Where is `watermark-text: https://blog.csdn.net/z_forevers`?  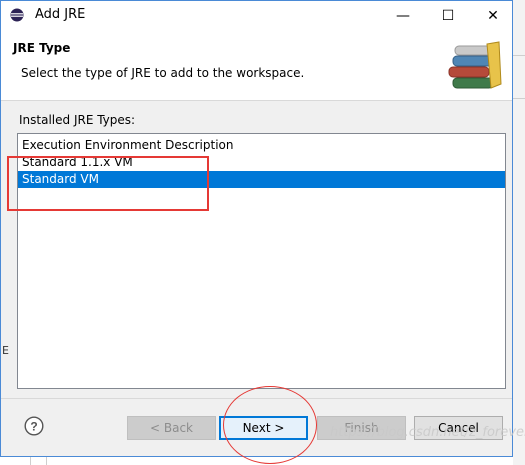 watermark-text: https://blog.csdn.net/z_forevers is located at coordinates (427, 432).